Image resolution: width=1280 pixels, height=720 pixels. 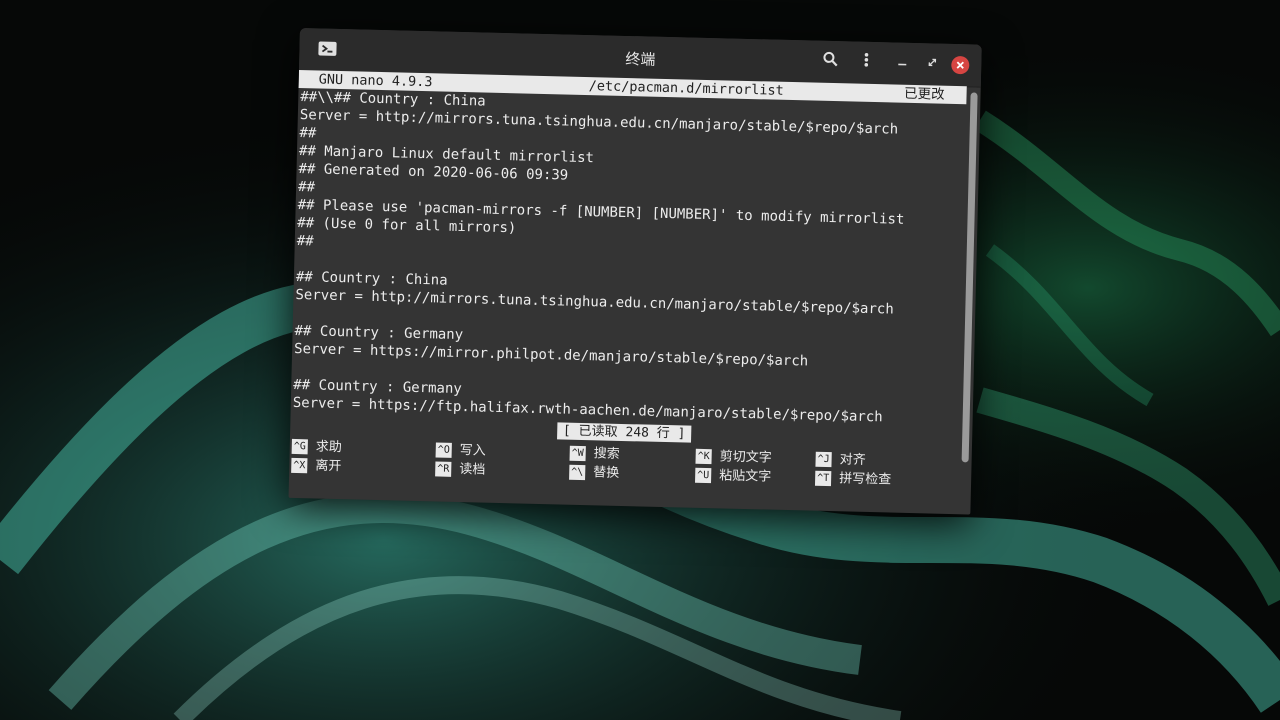 I want to click on shortcut-spell-check: ^T 拼写检查, so click(x=853, y=479).